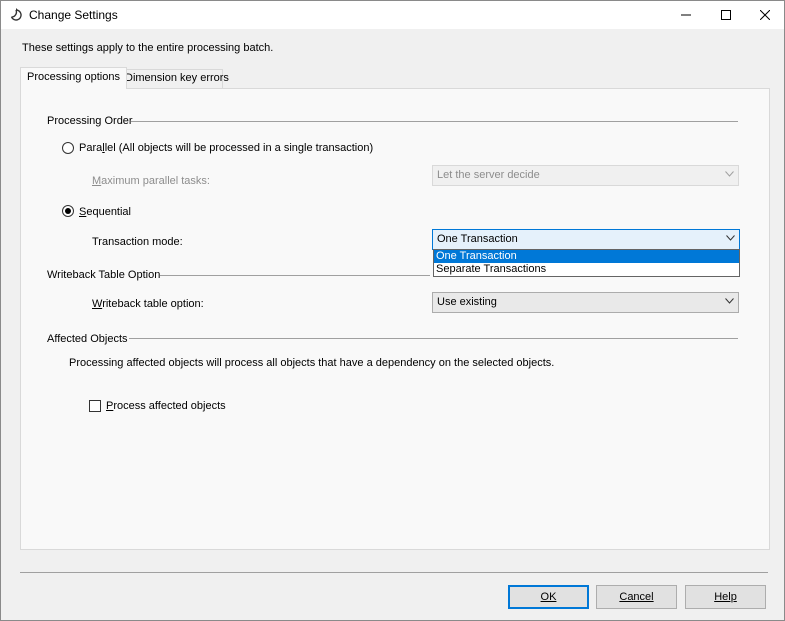  Describe the element at coordinates (148, 304) in the screenshot. I see `writeback-table-option-label: Writeback table option:` at that location.